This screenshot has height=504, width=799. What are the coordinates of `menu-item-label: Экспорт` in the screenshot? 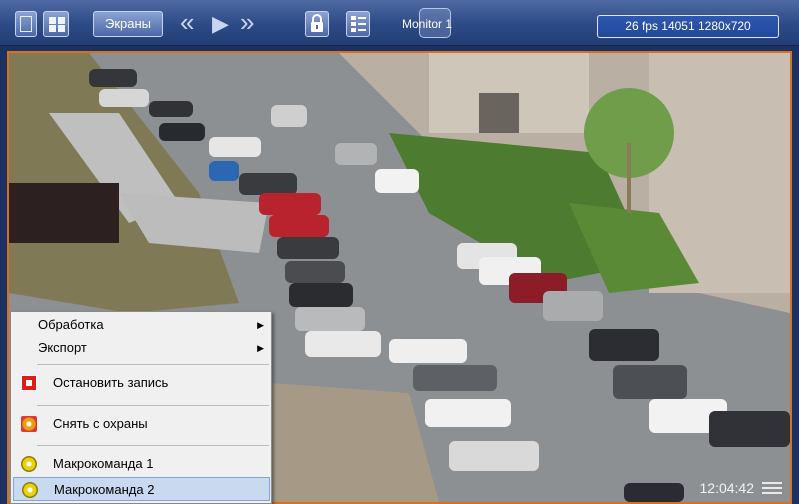 It's located at (62, 347).